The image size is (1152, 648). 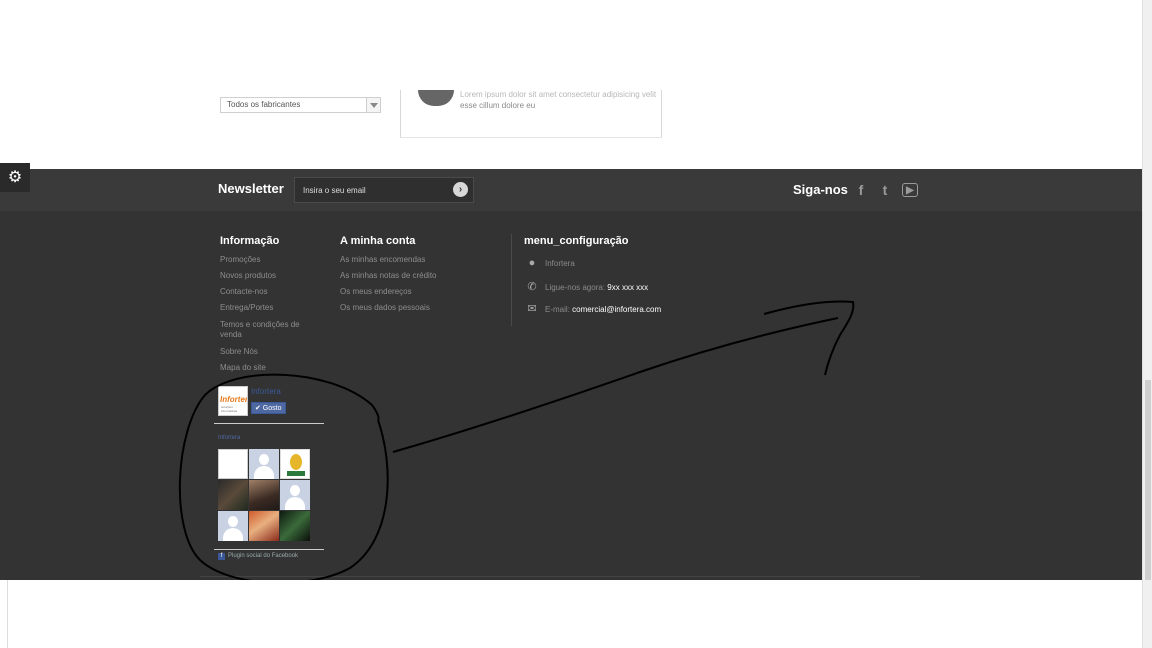 I want to click on contact-email: ✉ E-mail: comercial@infortera.com, so click(x=593, y=308).